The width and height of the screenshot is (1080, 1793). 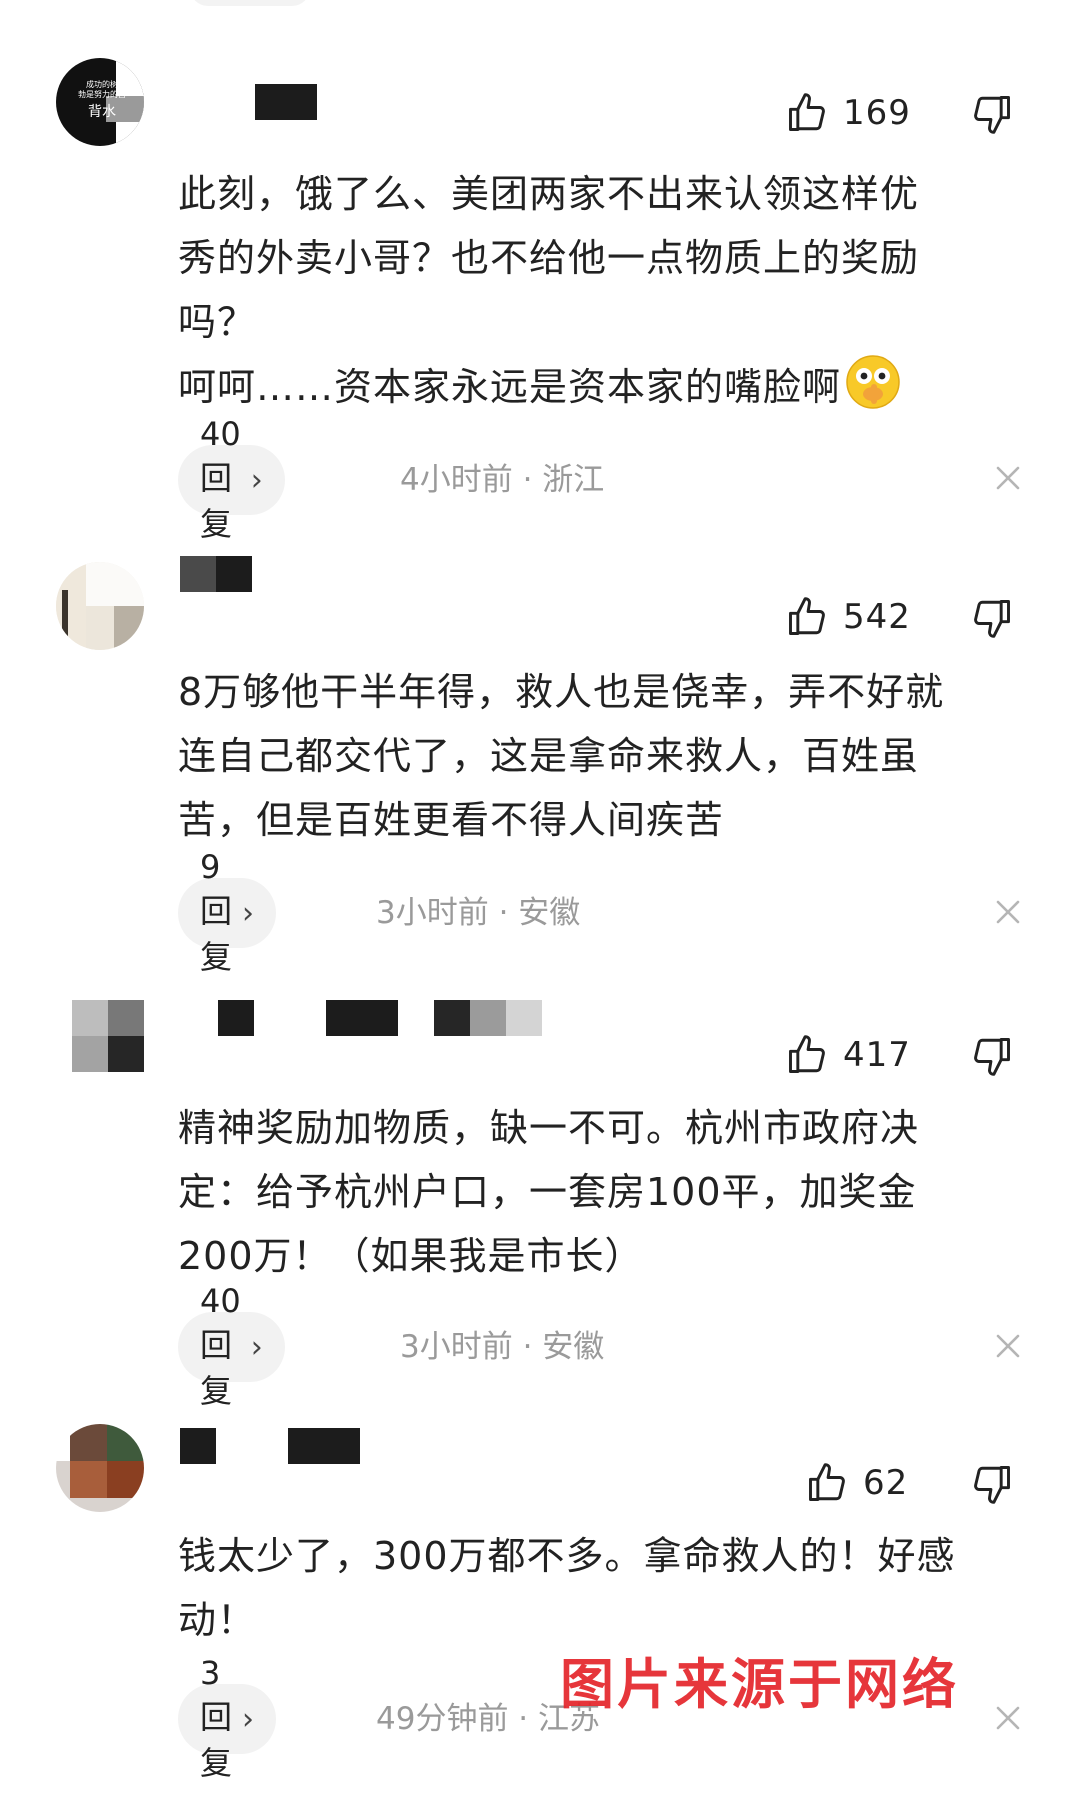 I want to click on reply-count-label: 3回复, so click(x=216, y=1718).